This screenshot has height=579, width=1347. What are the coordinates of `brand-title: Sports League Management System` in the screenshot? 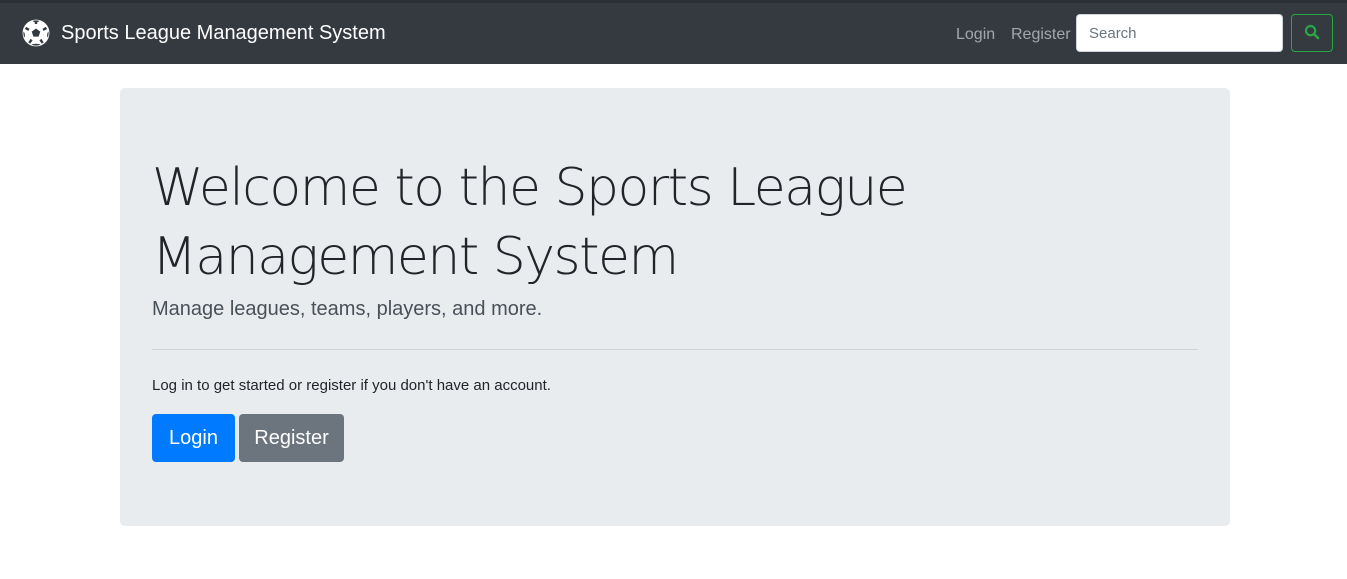 It's located at (223, 32).